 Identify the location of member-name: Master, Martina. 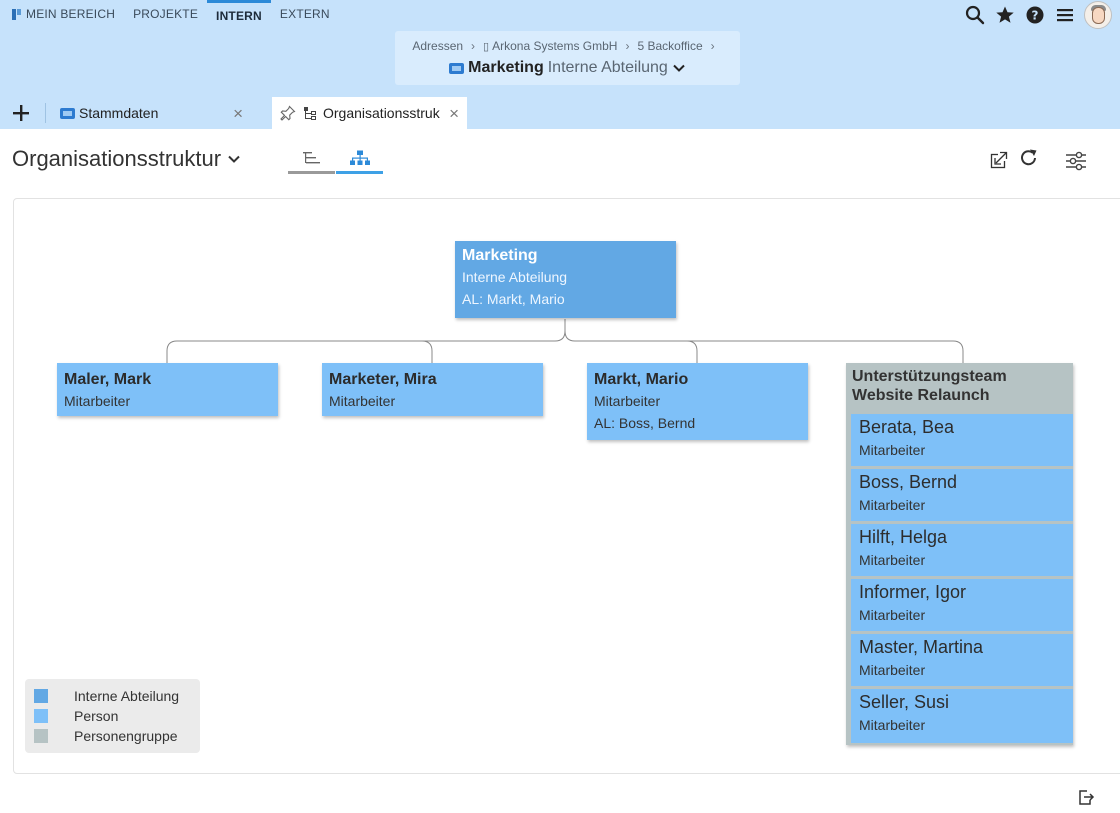
(921, 647).